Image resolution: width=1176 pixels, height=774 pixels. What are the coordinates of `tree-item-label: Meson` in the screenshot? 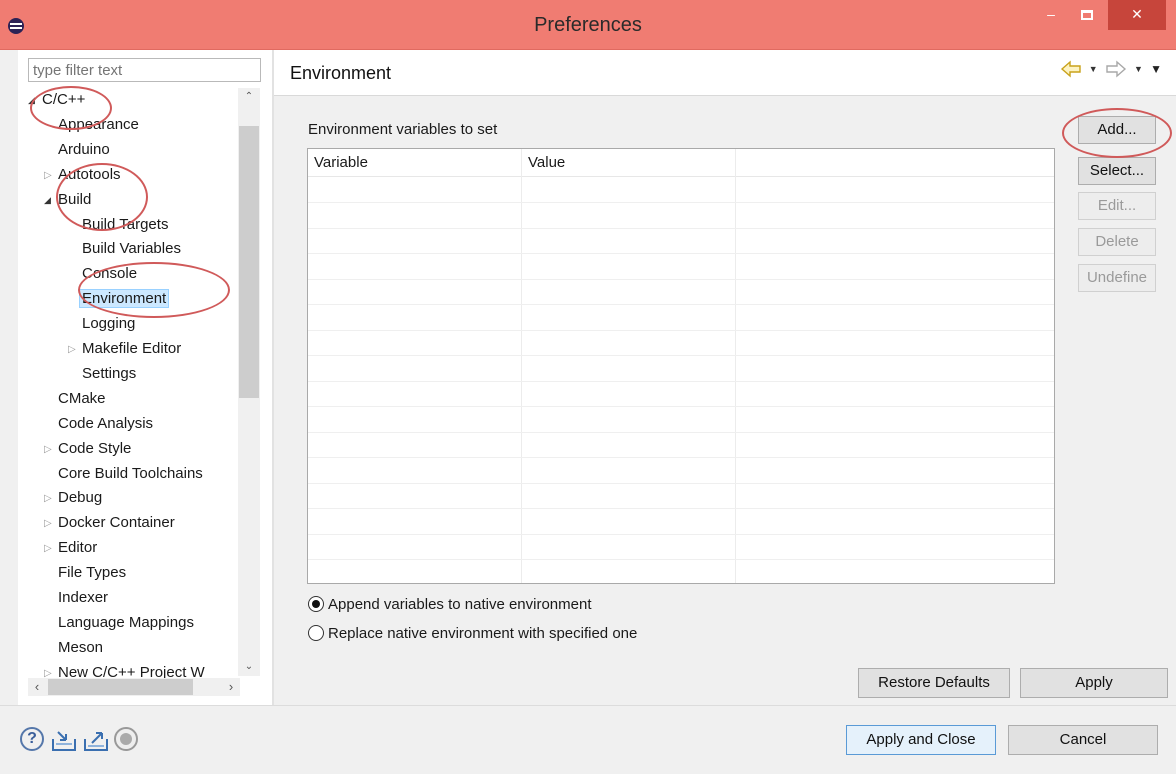 It's located at (80, 647).